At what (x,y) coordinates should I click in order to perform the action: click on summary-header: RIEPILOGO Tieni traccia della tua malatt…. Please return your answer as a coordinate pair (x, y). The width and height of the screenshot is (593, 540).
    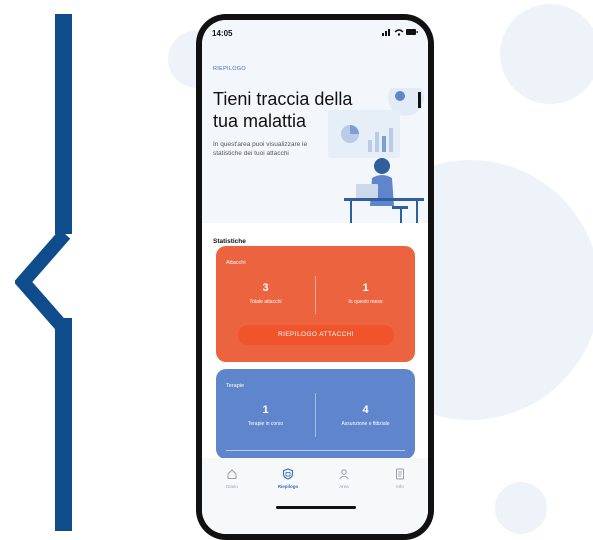
    Looking at the image, I should click on (315, 135).